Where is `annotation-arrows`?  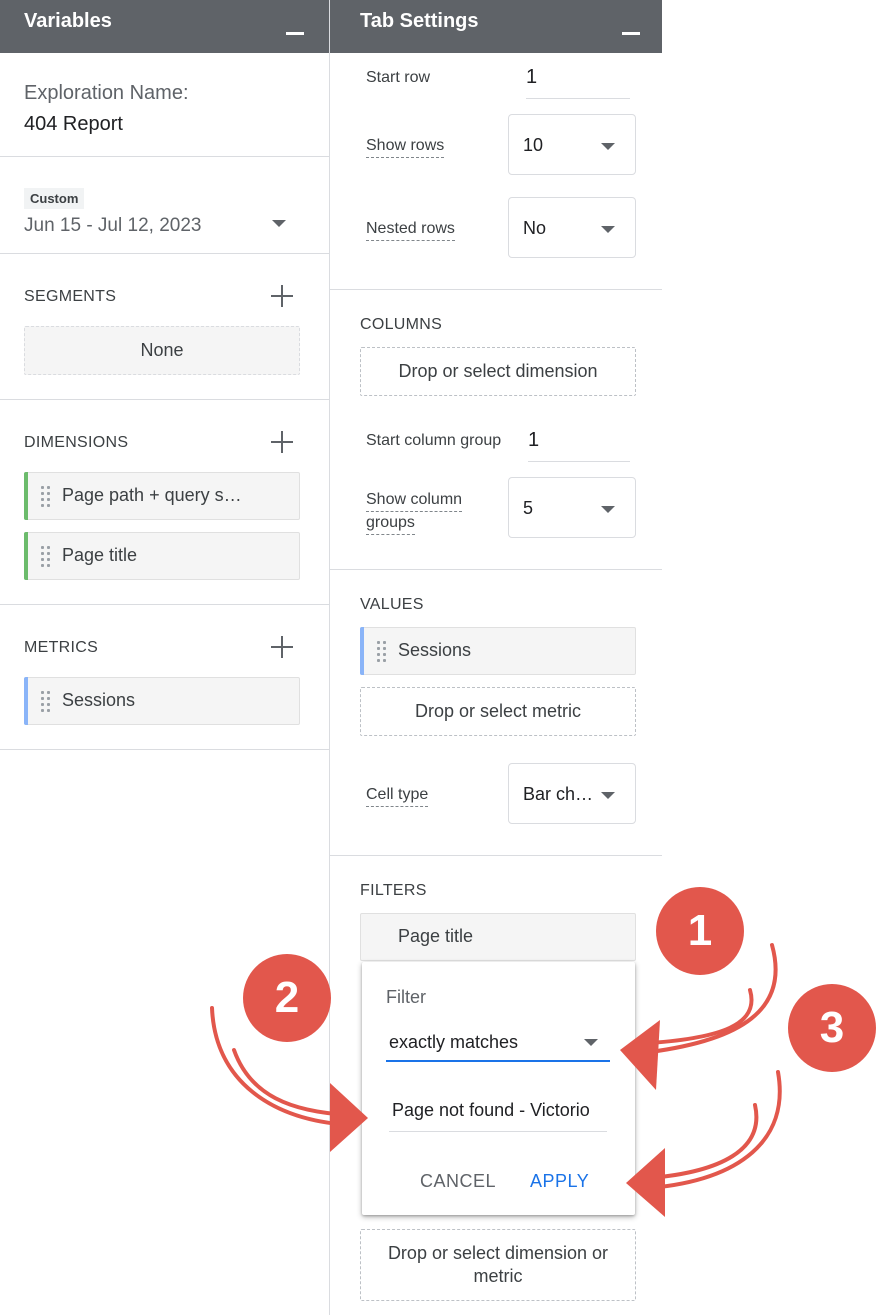 annotation-arrows is located at coordinates (496, 1080).